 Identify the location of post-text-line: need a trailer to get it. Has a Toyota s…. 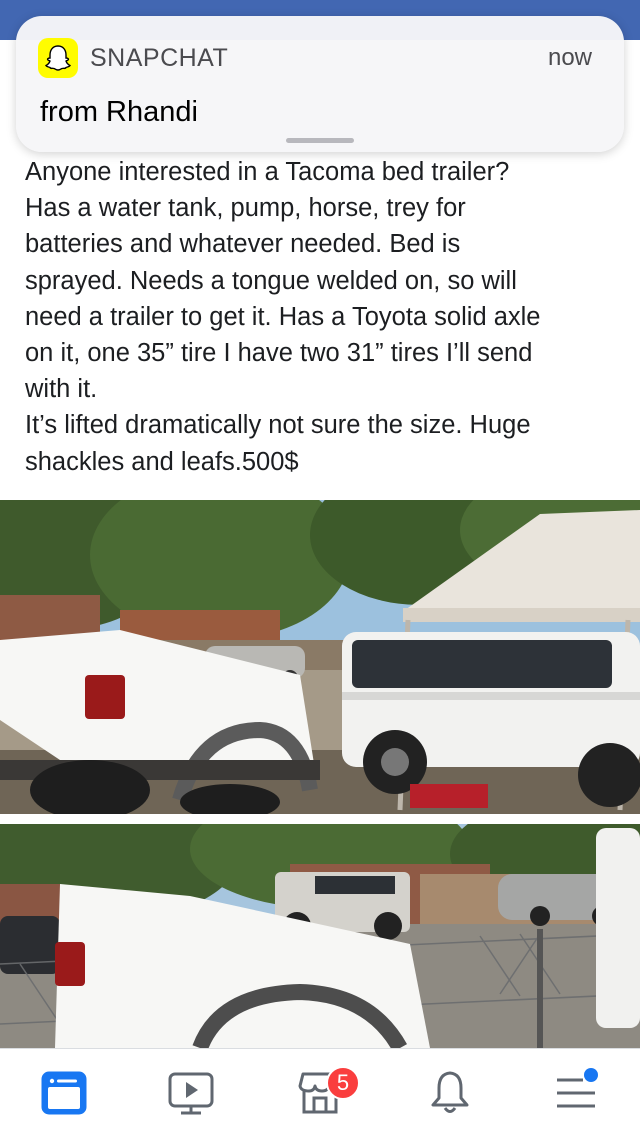
(283, 316).